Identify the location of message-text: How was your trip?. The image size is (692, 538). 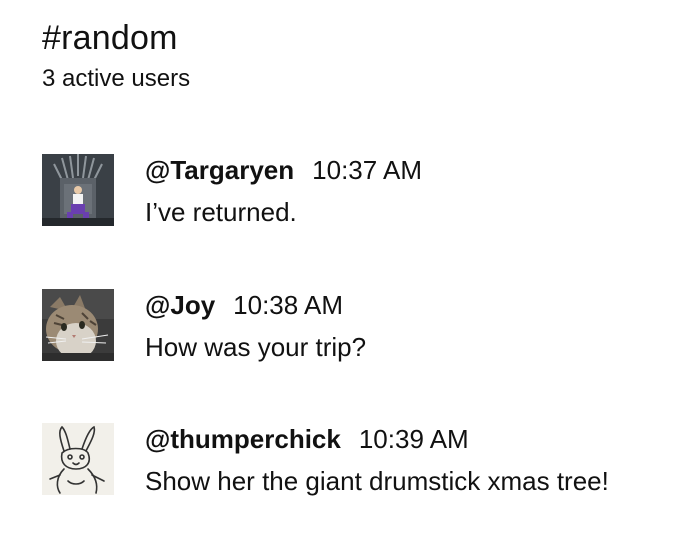
(255, 347).